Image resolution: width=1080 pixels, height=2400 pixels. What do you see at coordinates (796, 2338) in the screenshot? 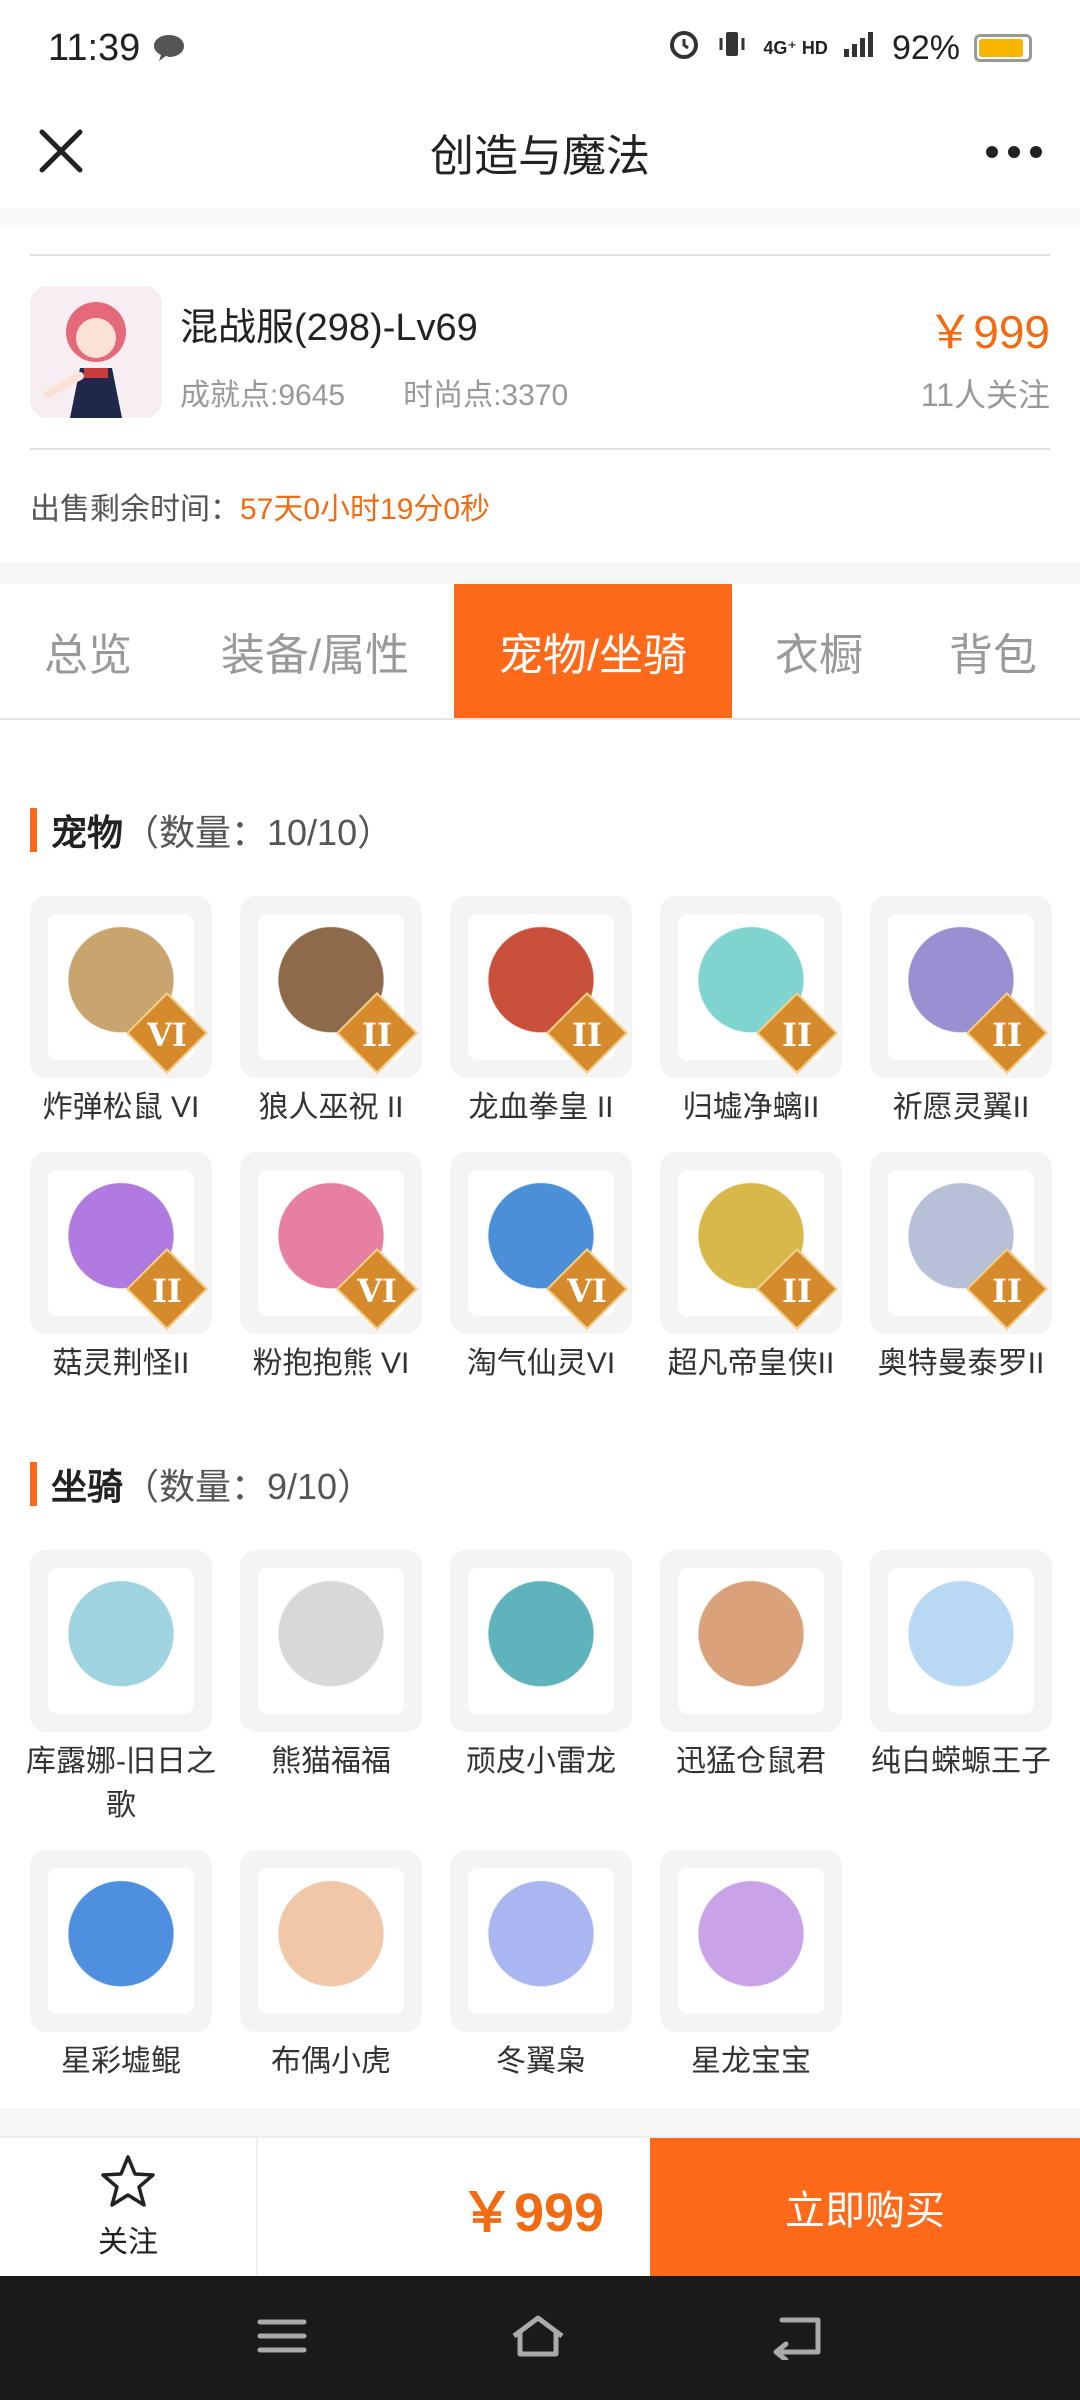
I see `back-icon` at bounding box center [796, 2338].